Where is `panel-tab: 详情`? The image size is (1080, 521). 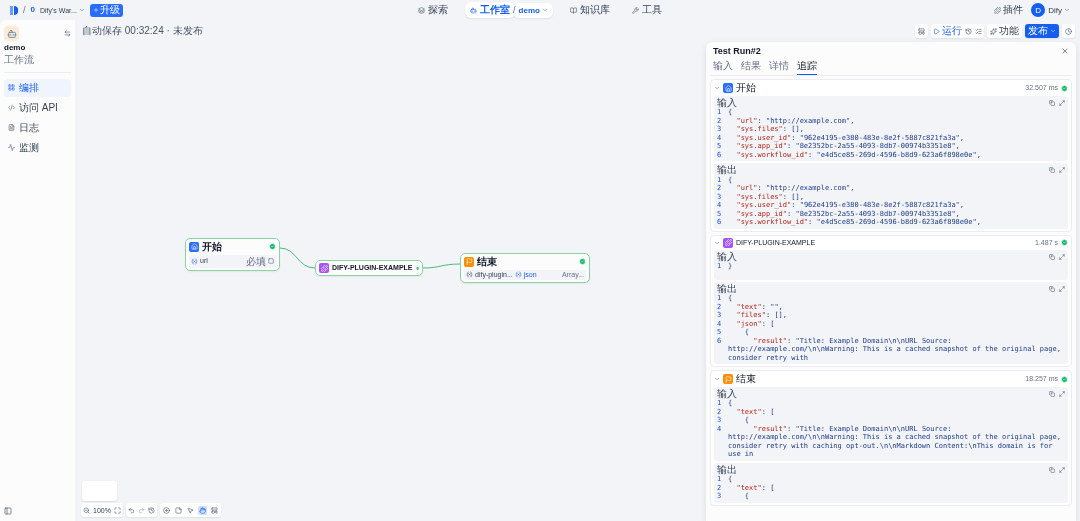 panel-tab: 详情 is located at coordinates (779, 67).